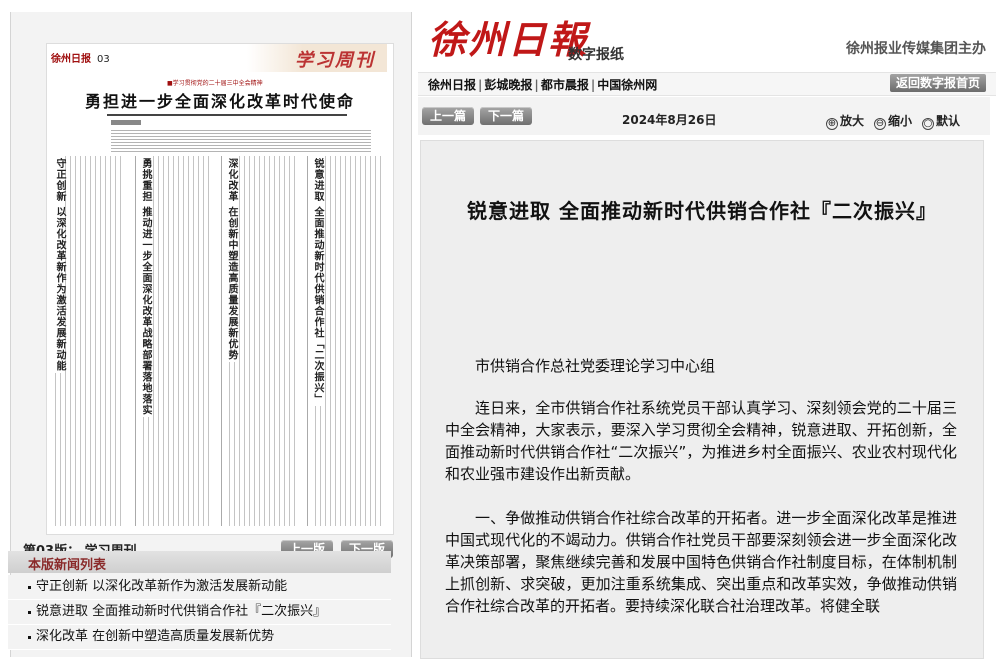  I want to click on thumbnail-intro-text, so click(241, 141).